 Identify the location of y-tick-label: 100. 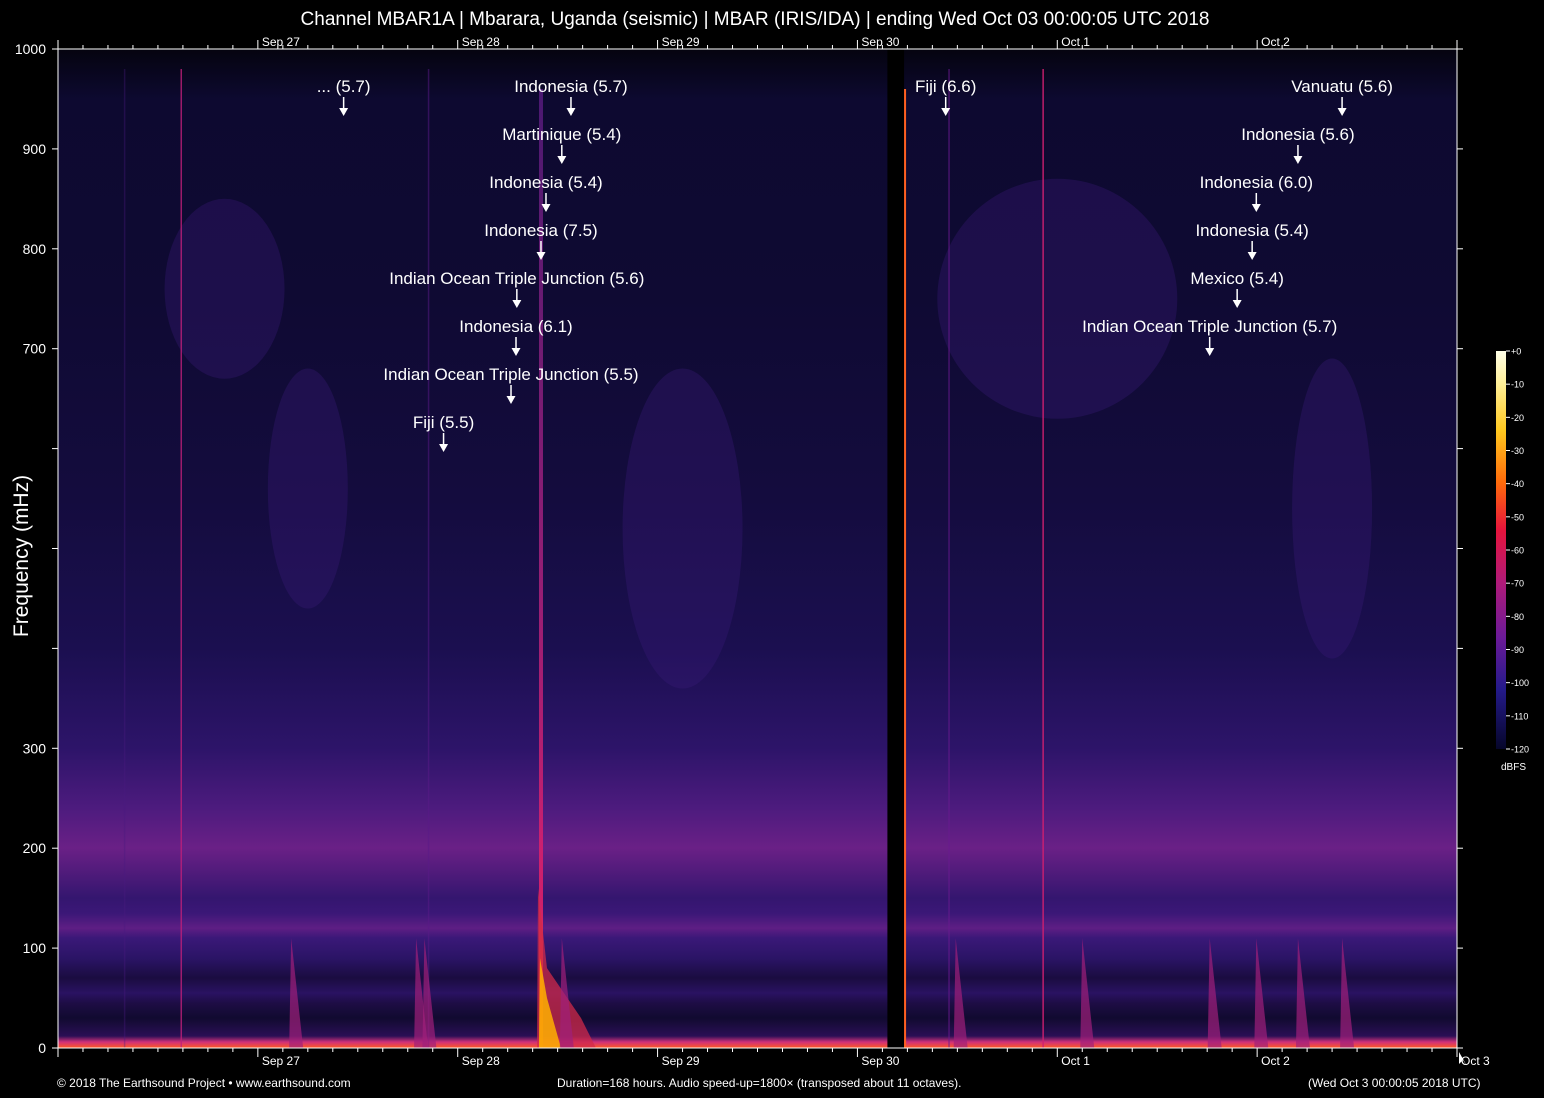
(35, 948).